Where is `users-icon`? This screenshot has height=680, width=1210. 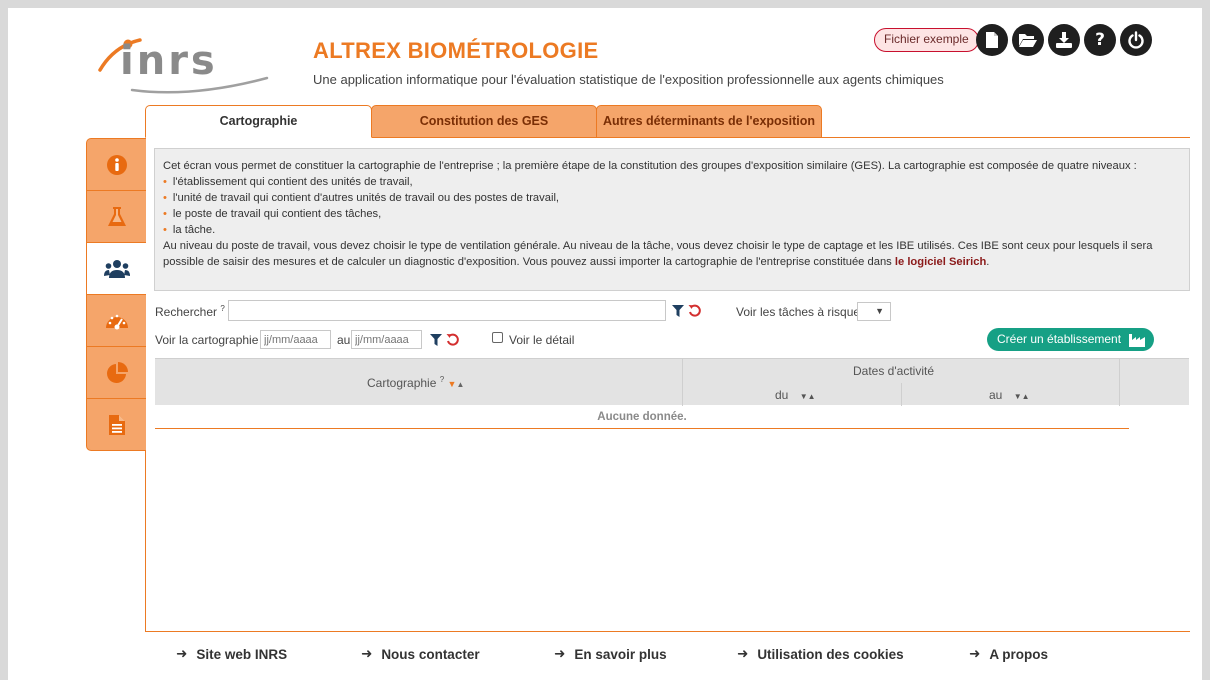
users-icon is located at coordinates (116, 268).